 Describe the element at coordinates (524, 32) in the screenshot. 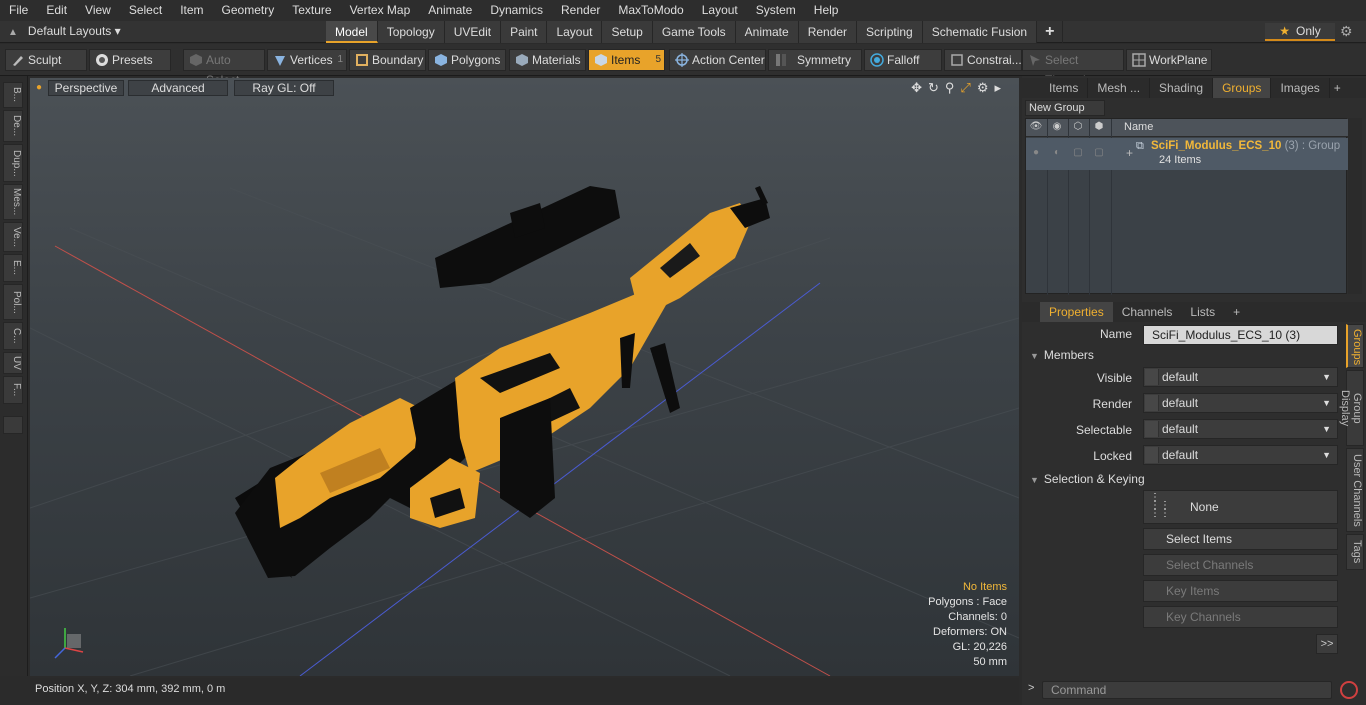

I see `tab-paint: Paint` at that location.